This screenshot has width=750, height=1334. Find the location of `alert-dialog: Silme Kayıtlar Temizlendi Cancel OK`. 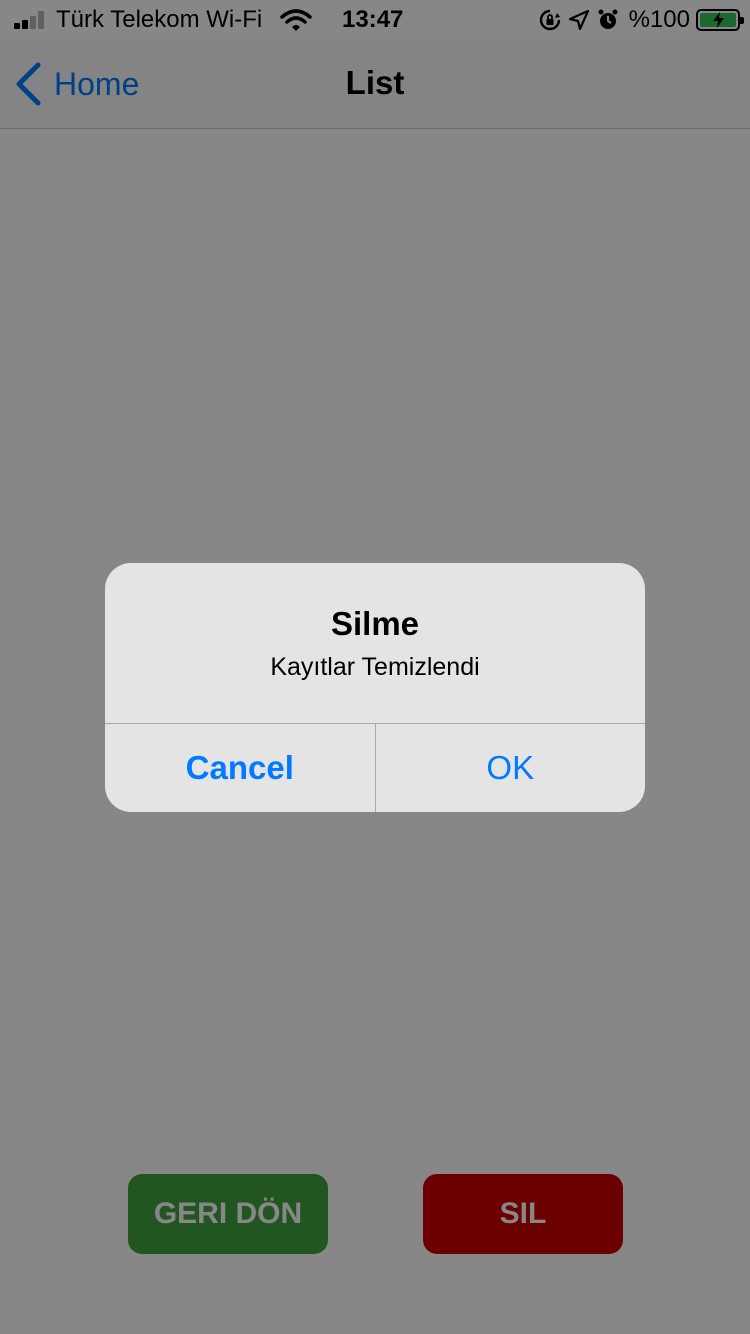

alert-dialog: Silme Kayıtlar Temizlendi Cancel OK is located at coordinates (375, 687).